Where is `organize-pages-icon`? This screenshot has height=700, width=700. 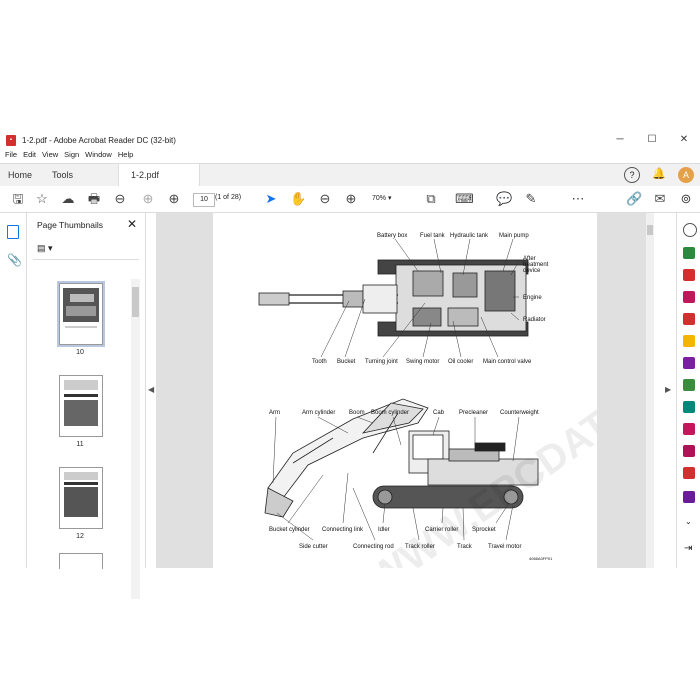
organize-pages-icon is located at coordinates (689, 363).